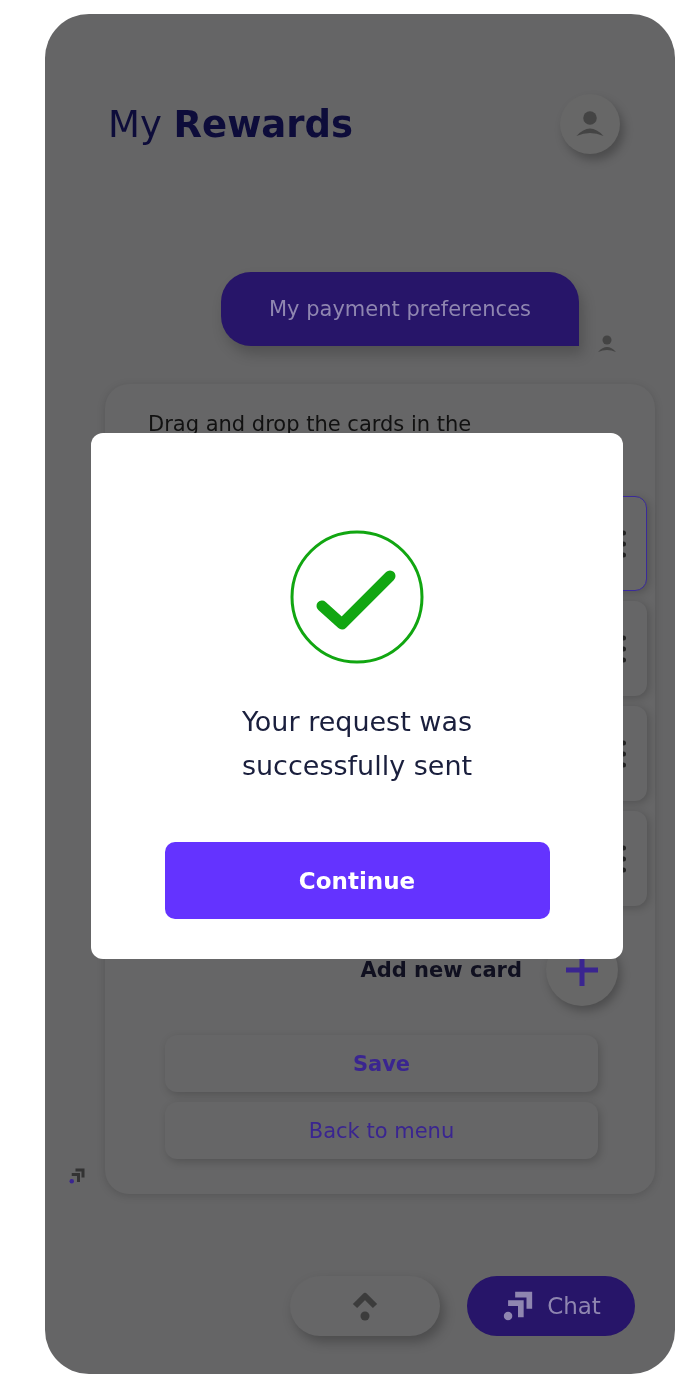 This screenshot has width=693, height=1374. Describe the element at coordinates (551, 1306) in the screenshot. I see `chat-button: Chat` at that location.